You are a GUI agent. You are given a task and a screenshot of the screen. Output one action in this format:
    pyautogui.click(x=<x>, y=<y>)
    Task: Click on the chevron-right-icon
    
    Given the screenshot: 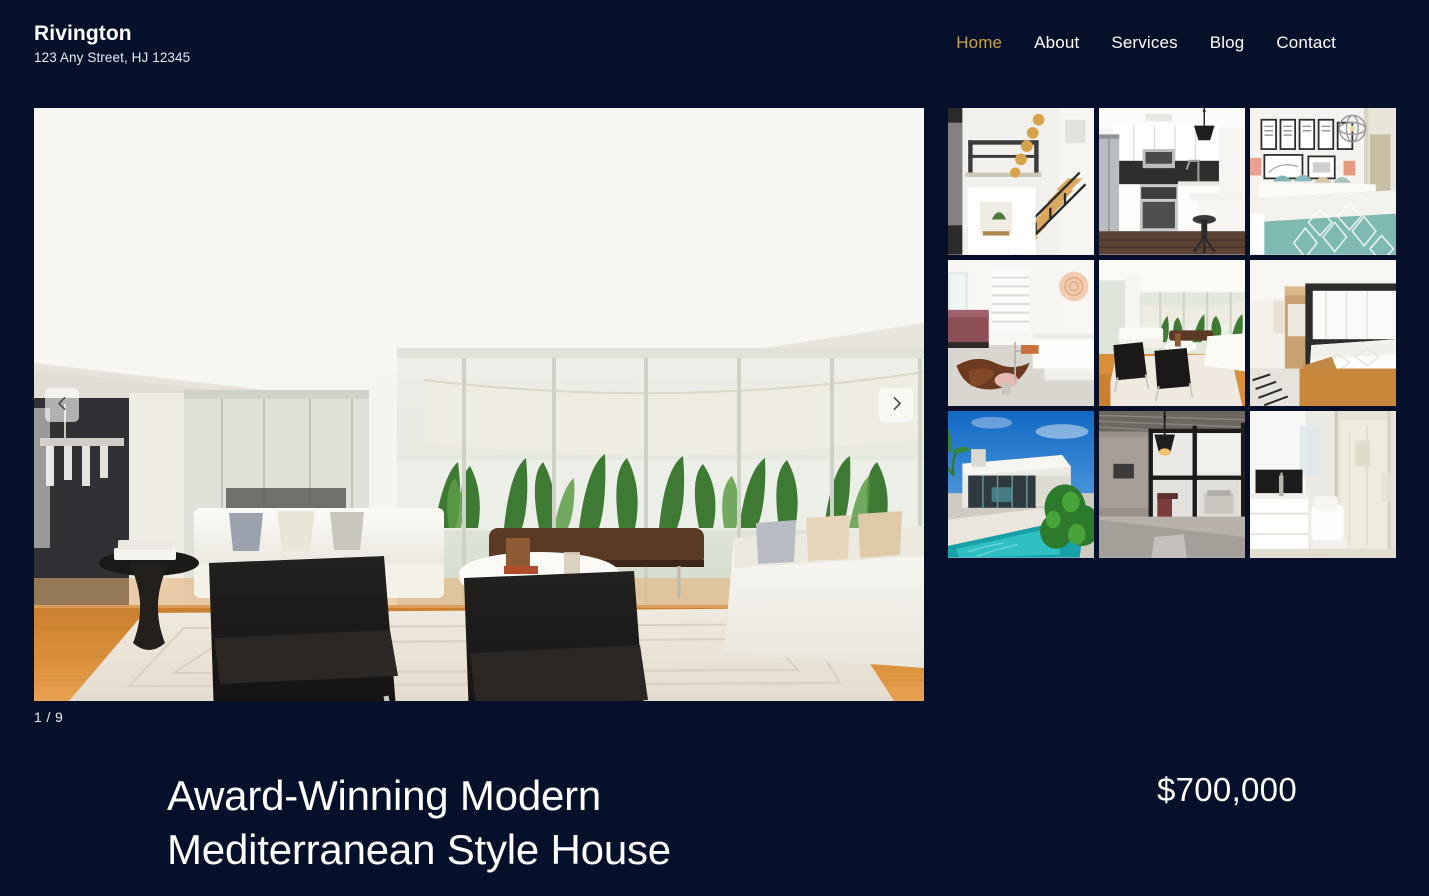 What is the action you would take?
    pyautogui.click(x=896, y=405)
    